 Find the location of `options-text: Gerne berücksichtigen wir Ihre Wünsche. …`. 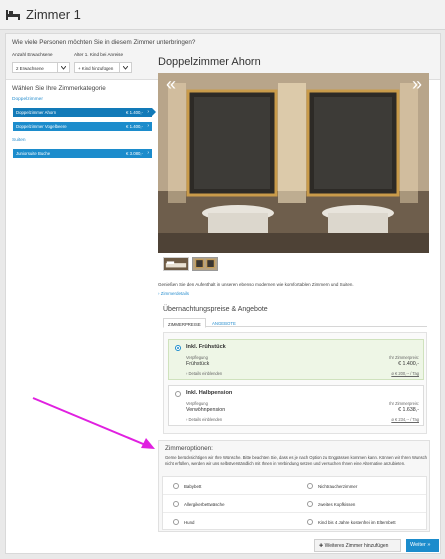

options-text: Gerne berücksichtigen wir Ihre Wünsche. … is located at coordinates (296, 460).